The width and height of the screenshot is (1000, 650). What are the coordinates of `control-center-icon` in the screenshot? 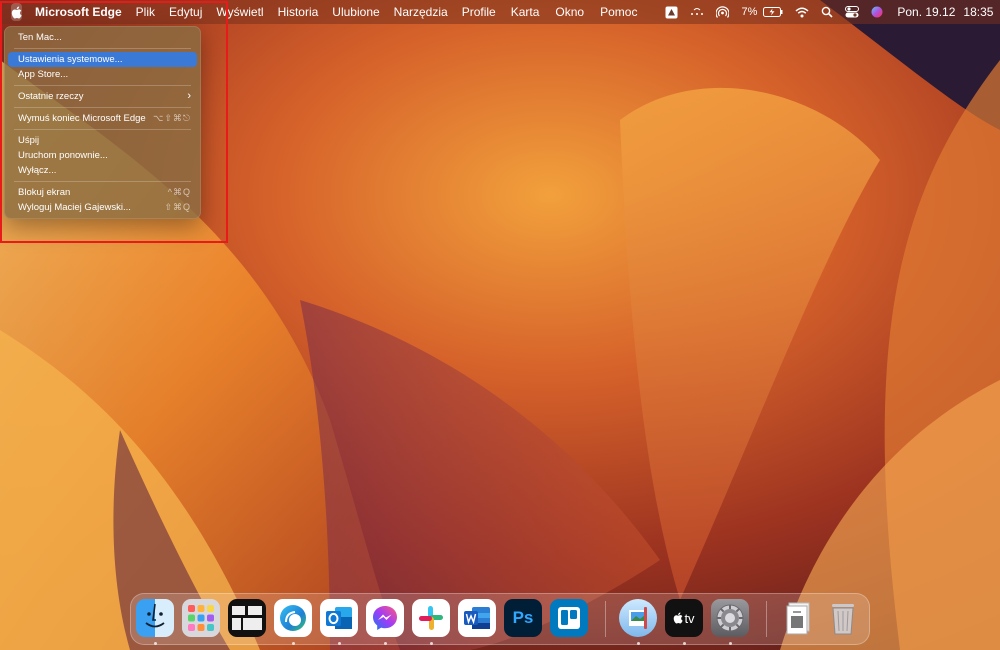 It's located at (852, 12).